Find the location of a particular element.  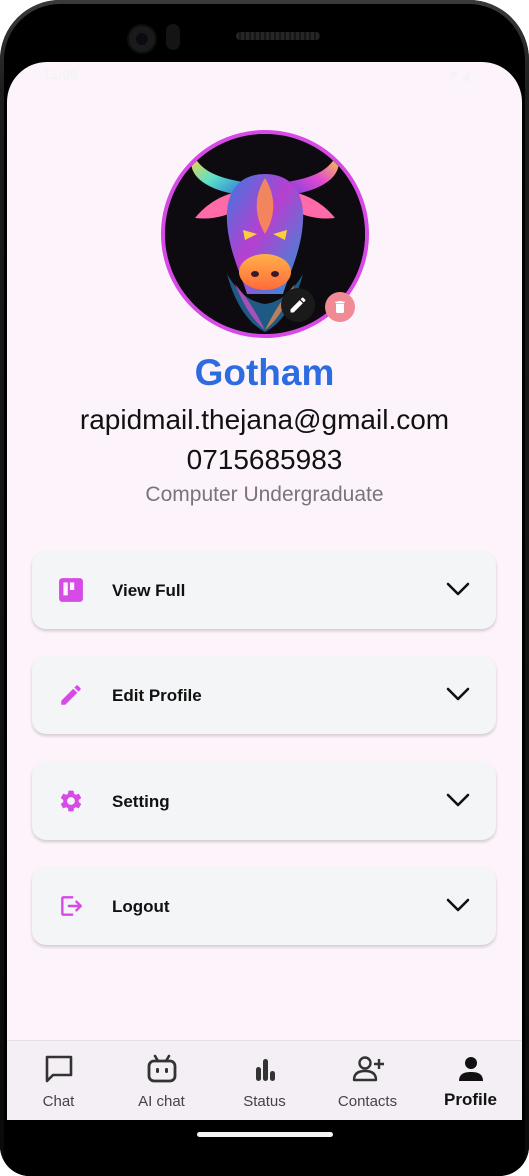

nav-item-profile: Profile is located at coordinates (470, 1080).